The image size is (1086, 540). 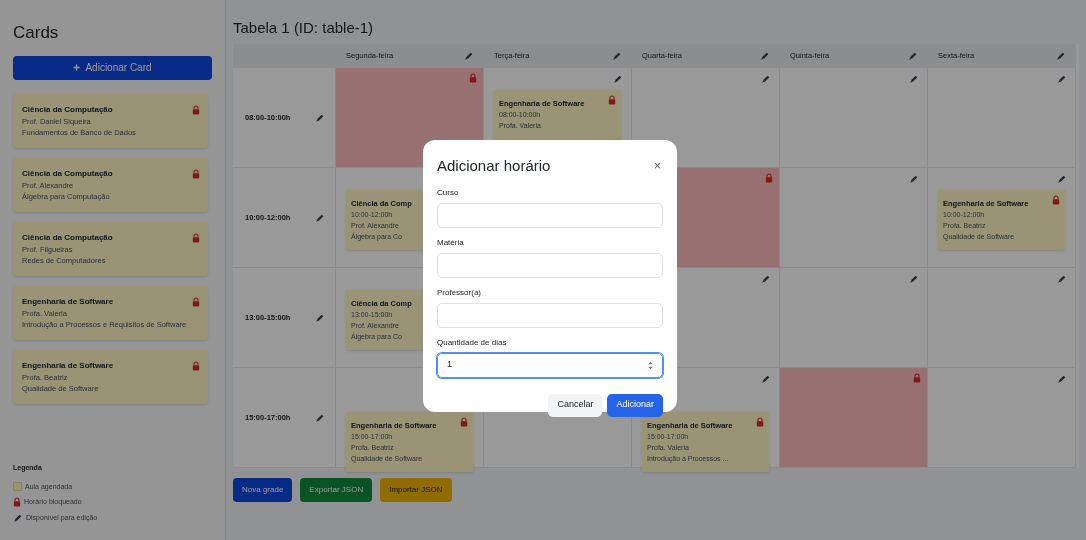 What do you see at coordinates (494, 166) in the screenshot?
I see `dialog-title: Adicionar horário` at bounding box center [494, 166].